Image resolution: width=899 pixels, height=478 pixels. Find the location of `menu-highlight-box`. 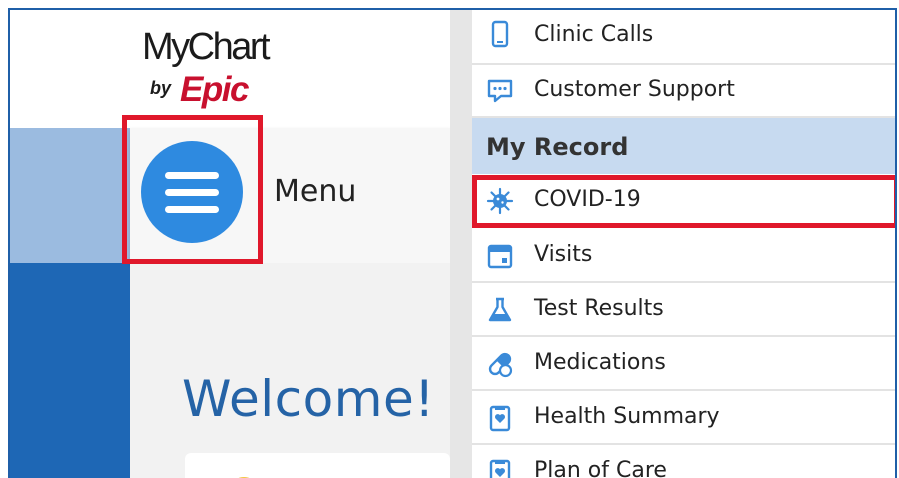

menu-highlight-box is located at coordinates (192, 189).